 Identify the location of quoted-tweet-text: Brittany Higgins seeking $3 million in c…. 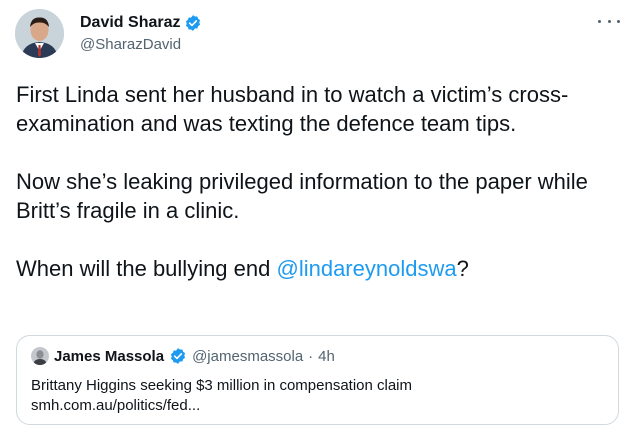
(222, 385).